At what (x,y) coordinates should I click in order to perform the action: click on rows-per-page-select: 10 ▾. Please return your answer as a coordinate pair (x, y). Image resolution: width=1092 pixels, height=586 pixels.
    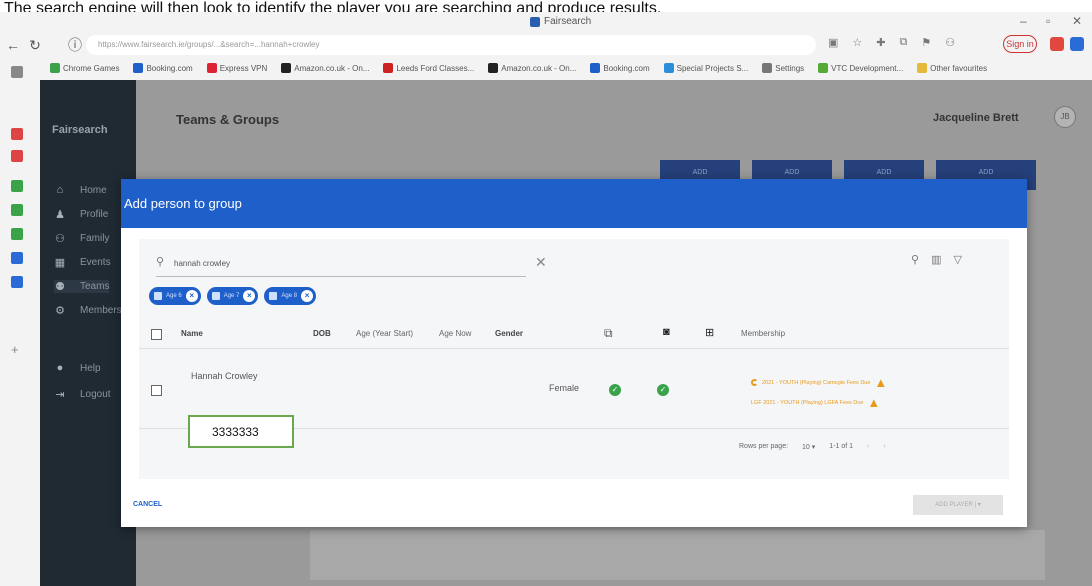
    Looking at the image, I should click on (808, 447).